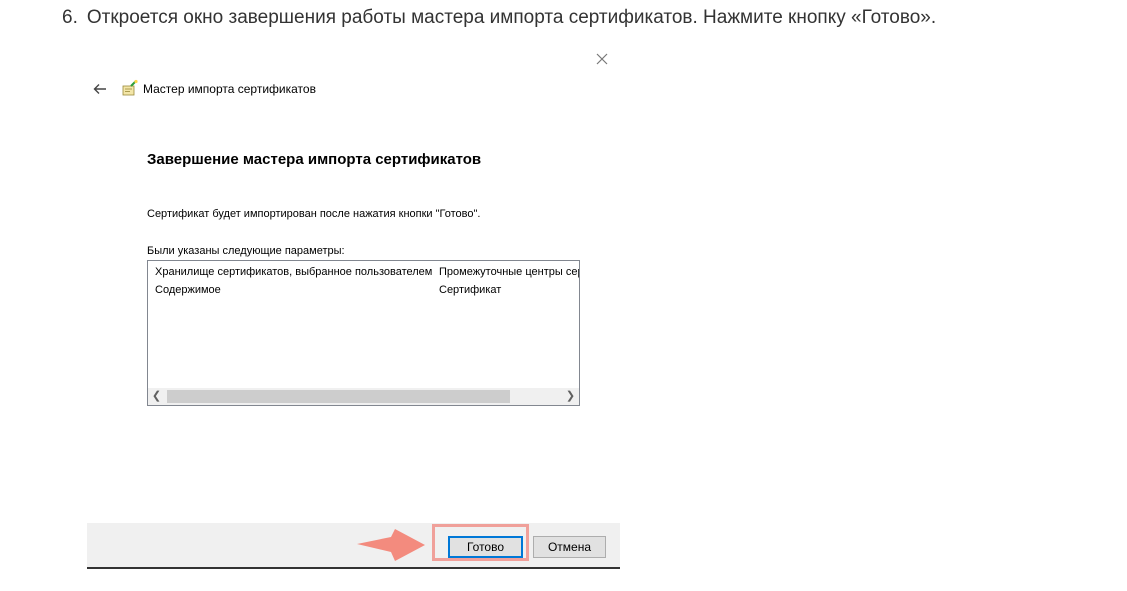  I want to click on param-value: Сертификат, so click(470, 290).